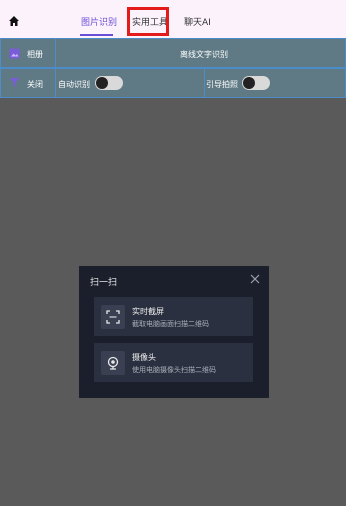 Image resolution: width=346 pixels, height=506 pixels. What do you see at coordinates (74, 84) in the screenshot?
I see `auto-recognize-label: 自动识别` at bounding box center [74, 84].